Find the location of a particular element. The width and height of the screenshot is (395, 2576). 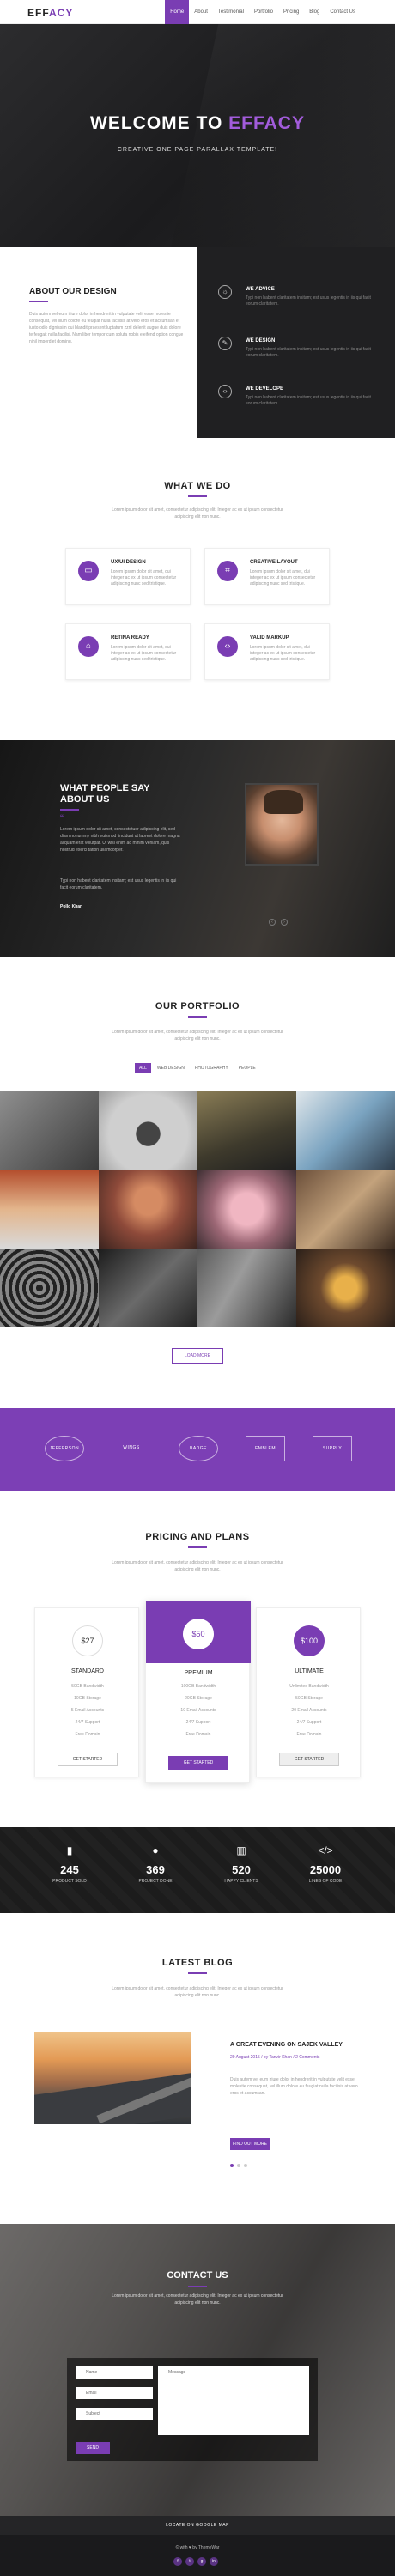

twitter-icon: t is located at coordinates (190, 2561).